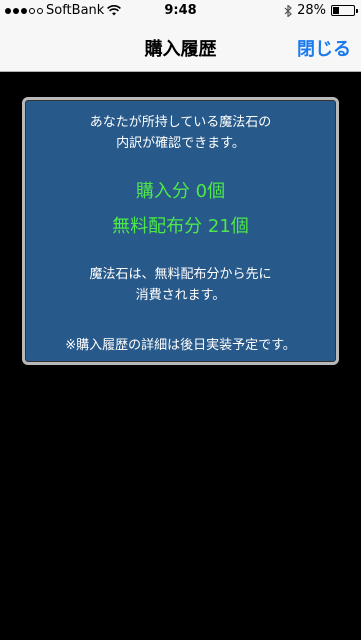 The height and width of the screenshot is (640, 361). What do you see at coordinates (180, 226) in the screenshot?
I see `free-count: 無料配布分 21個` at bounding box center [180, 226].